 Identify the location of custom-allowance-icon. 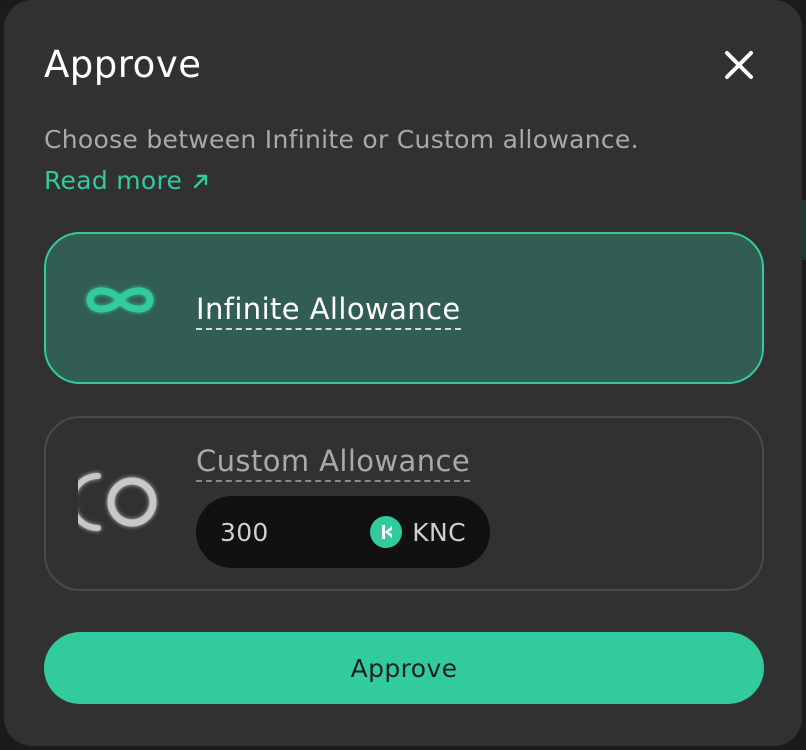
(117, 502).